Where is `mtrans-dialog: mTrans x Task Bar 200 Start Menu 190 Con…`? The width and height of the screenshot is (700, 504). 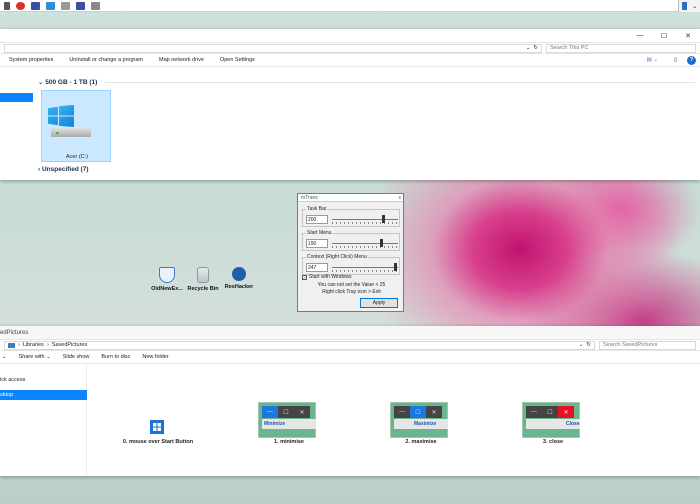
mtrans-dialog: mTrans x Task Bar 200 Start Menu 190 Con… is located at coordinates (350, 252).